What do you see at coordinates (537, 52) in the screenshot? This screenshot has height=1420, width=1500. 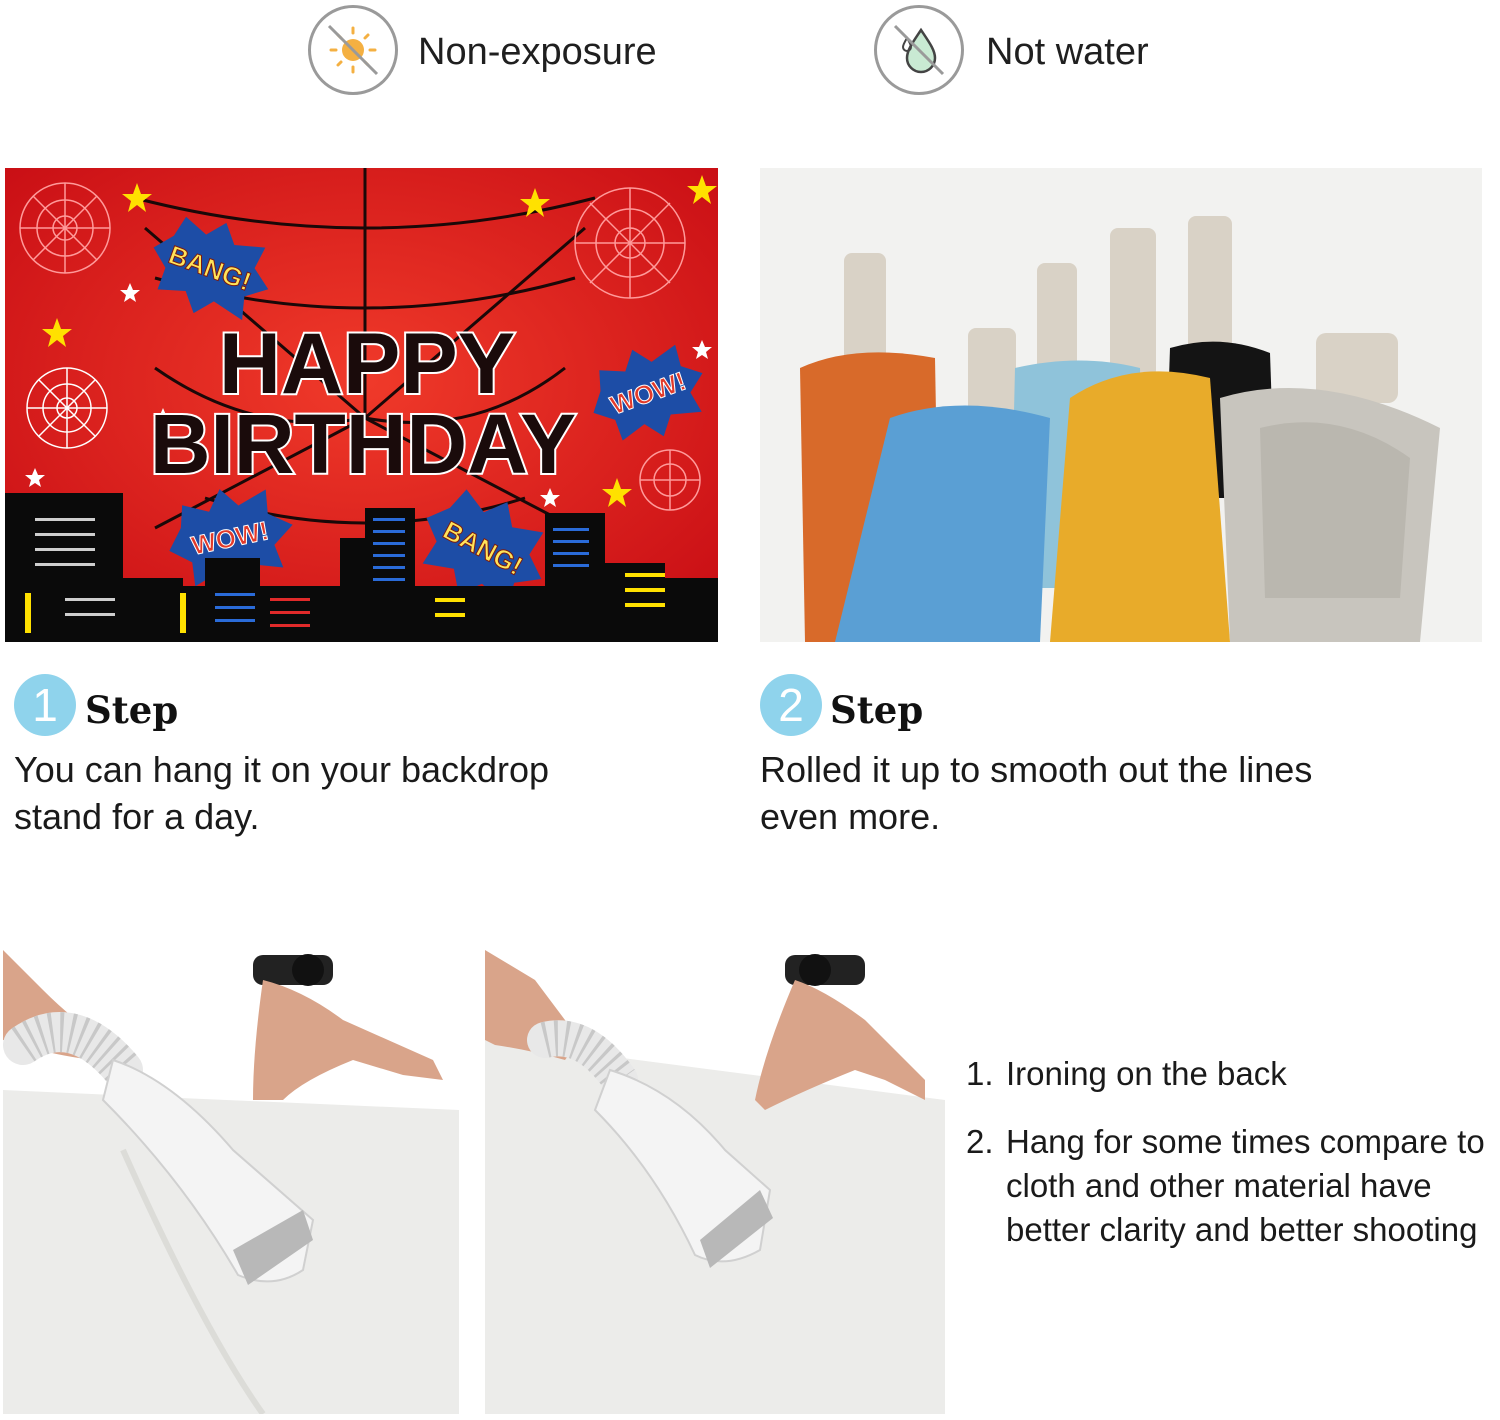 I see `non-exposure-label: Non-exposure` at bounding box center [537, 52].